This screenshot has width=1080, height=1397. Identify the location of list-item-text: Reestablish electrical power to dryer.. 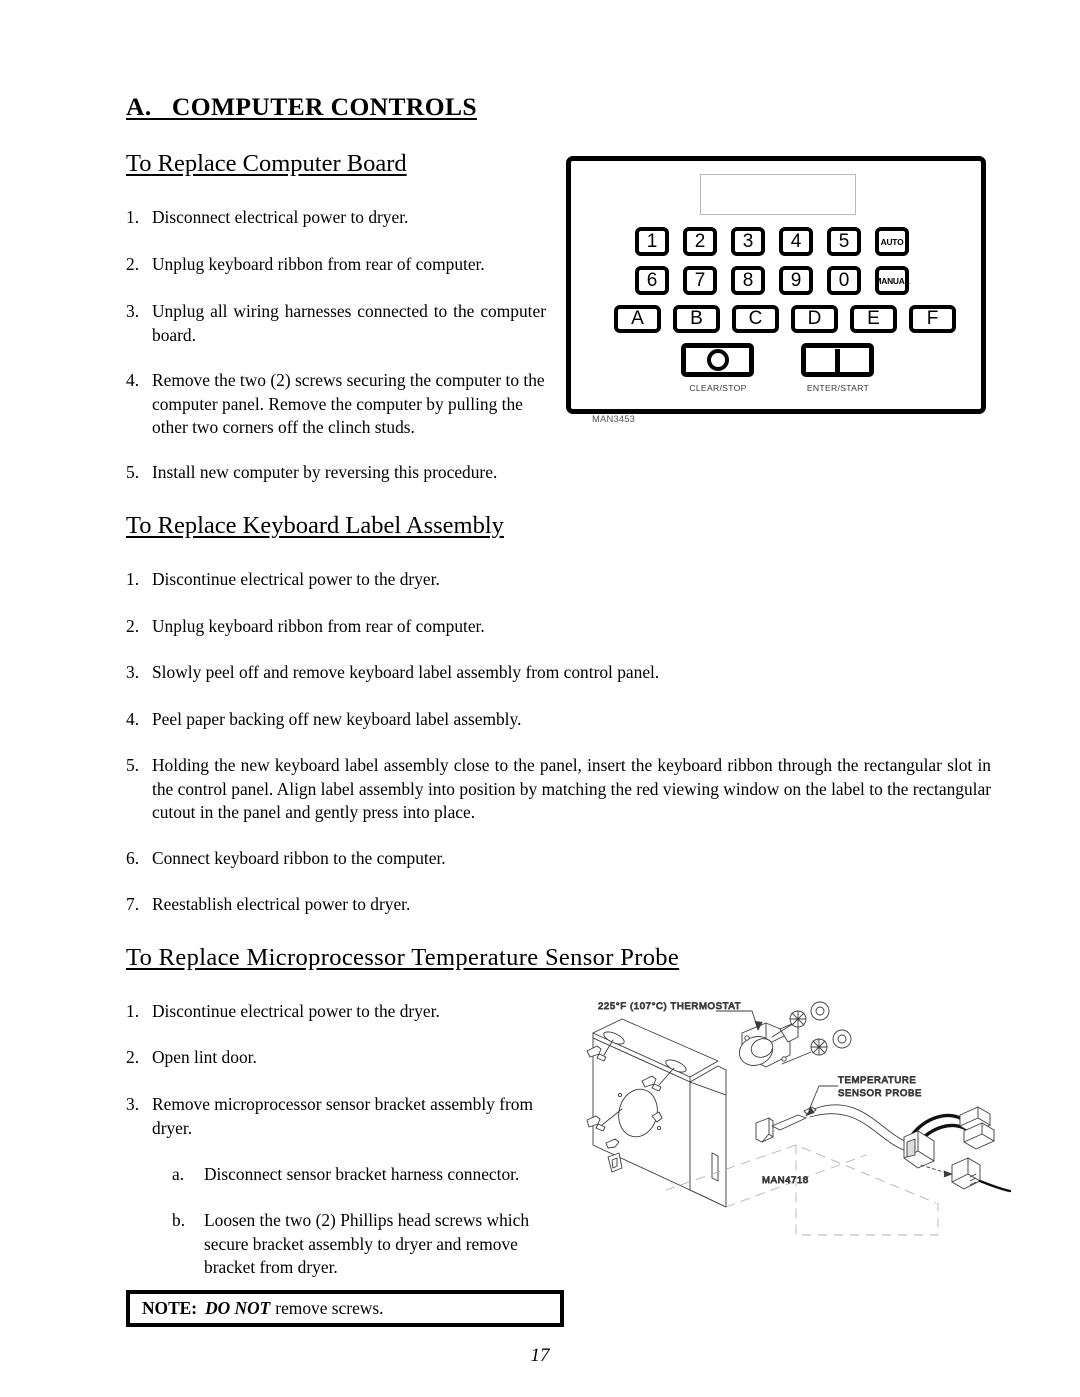
(281, 904).